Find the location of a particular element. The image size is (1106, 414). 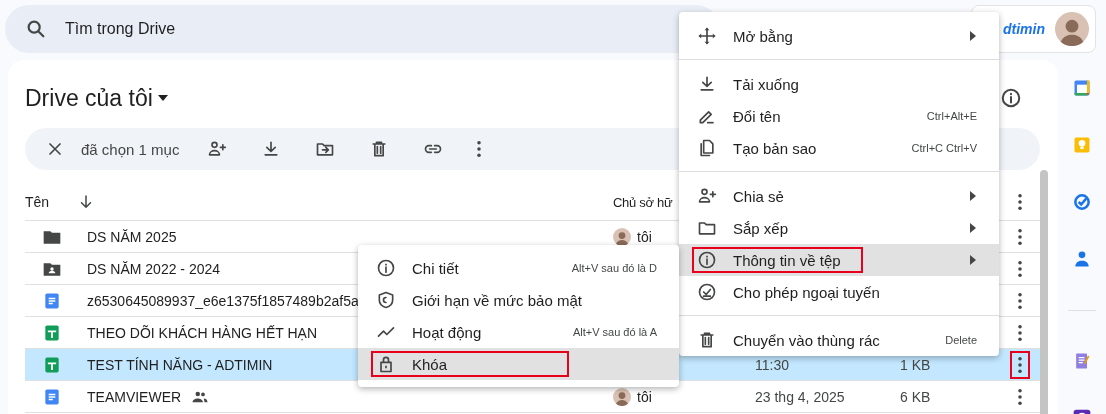

scrollbar is located at coordinates (1044, 292).